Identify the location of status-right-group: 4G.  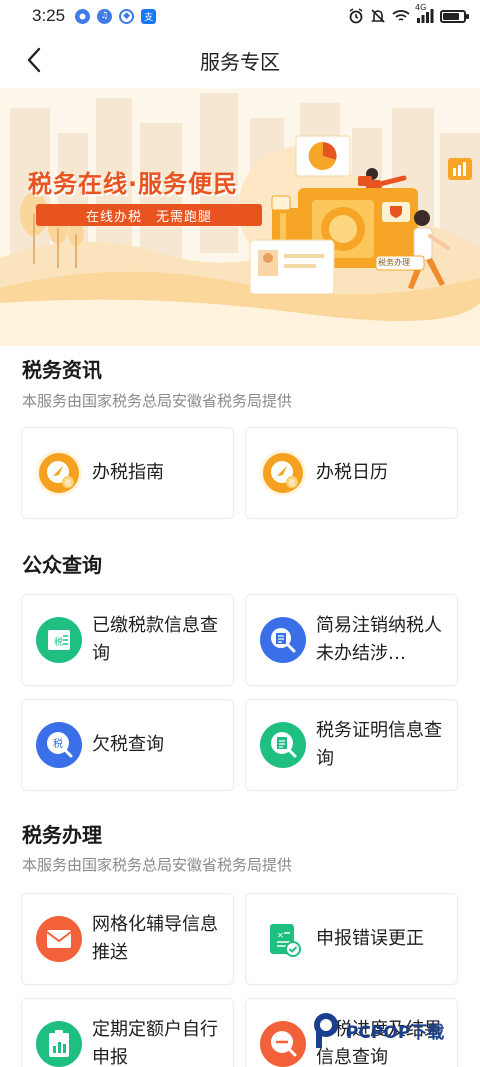
(408, 13).